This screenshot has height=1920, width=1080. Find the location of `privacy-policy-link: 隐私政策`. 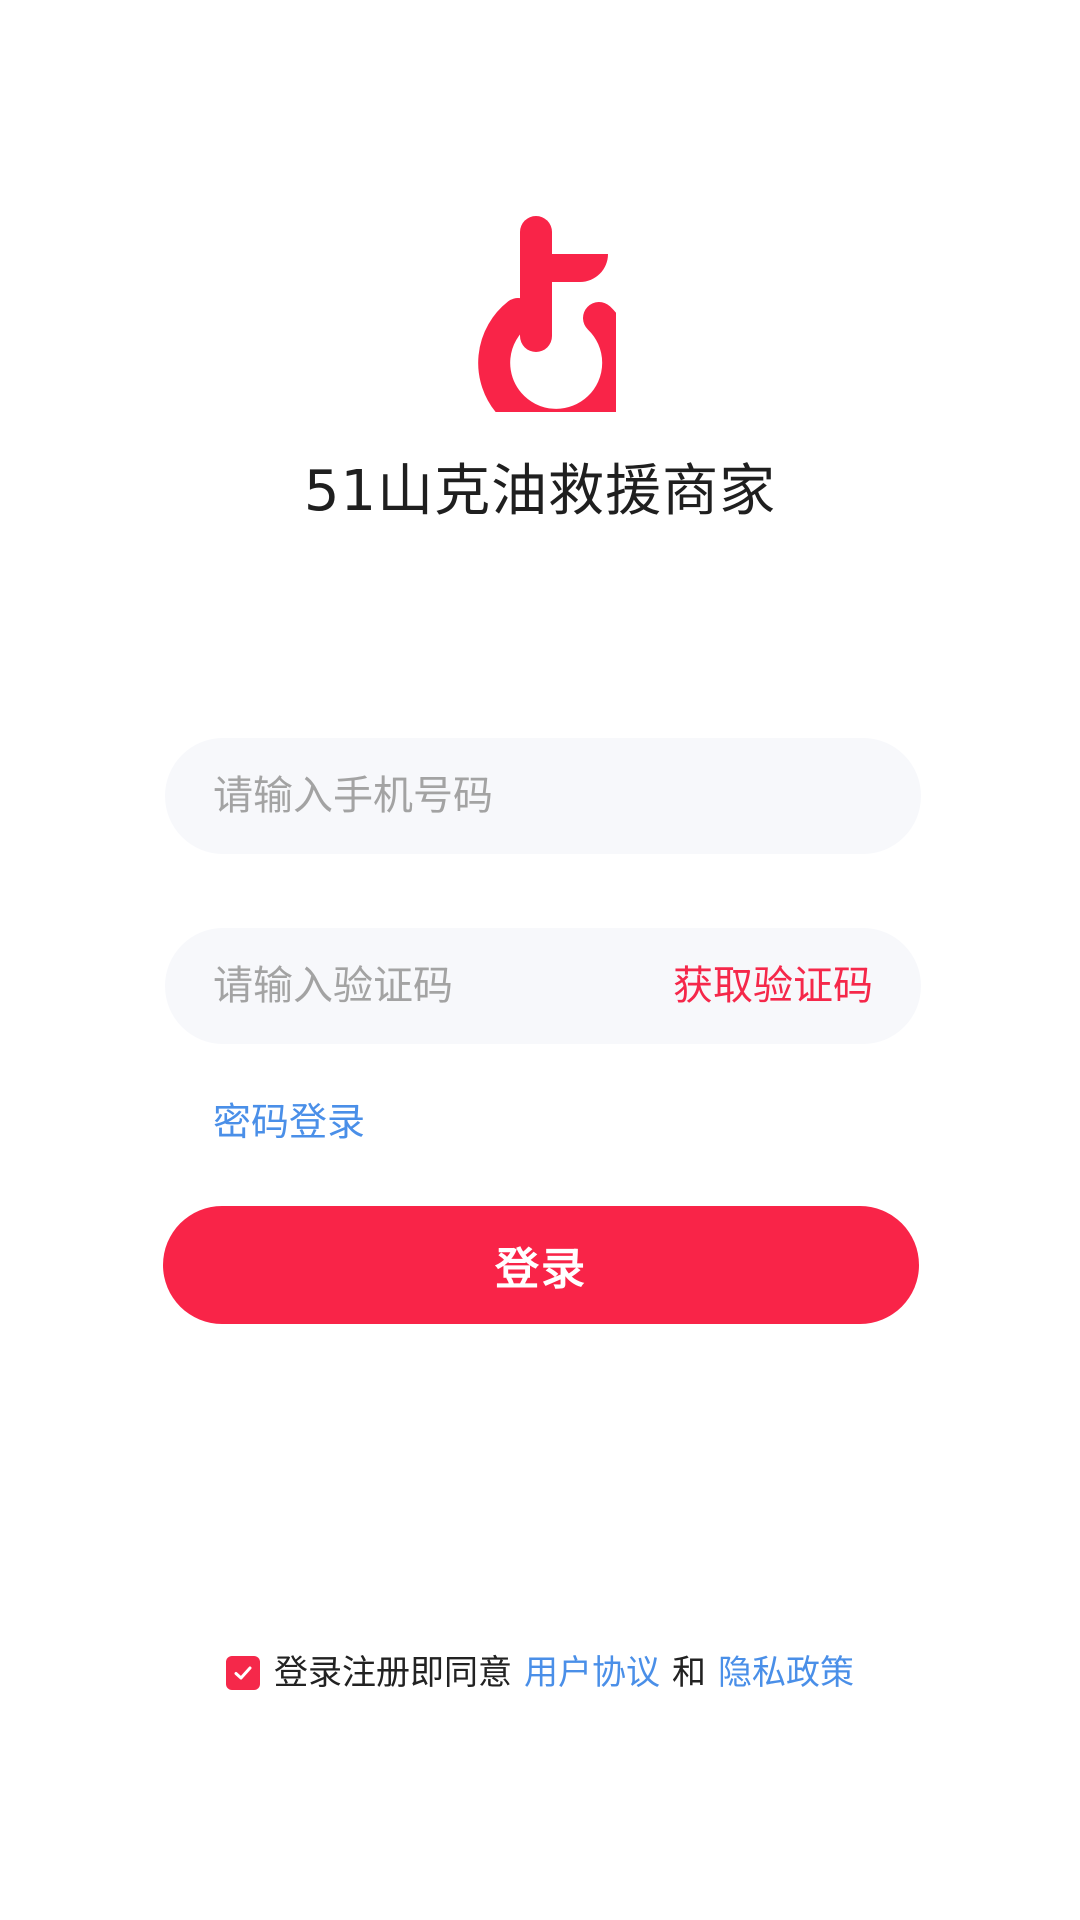

privacy-policy-link: 隐私政策 is located at coordinates (786, 1673).